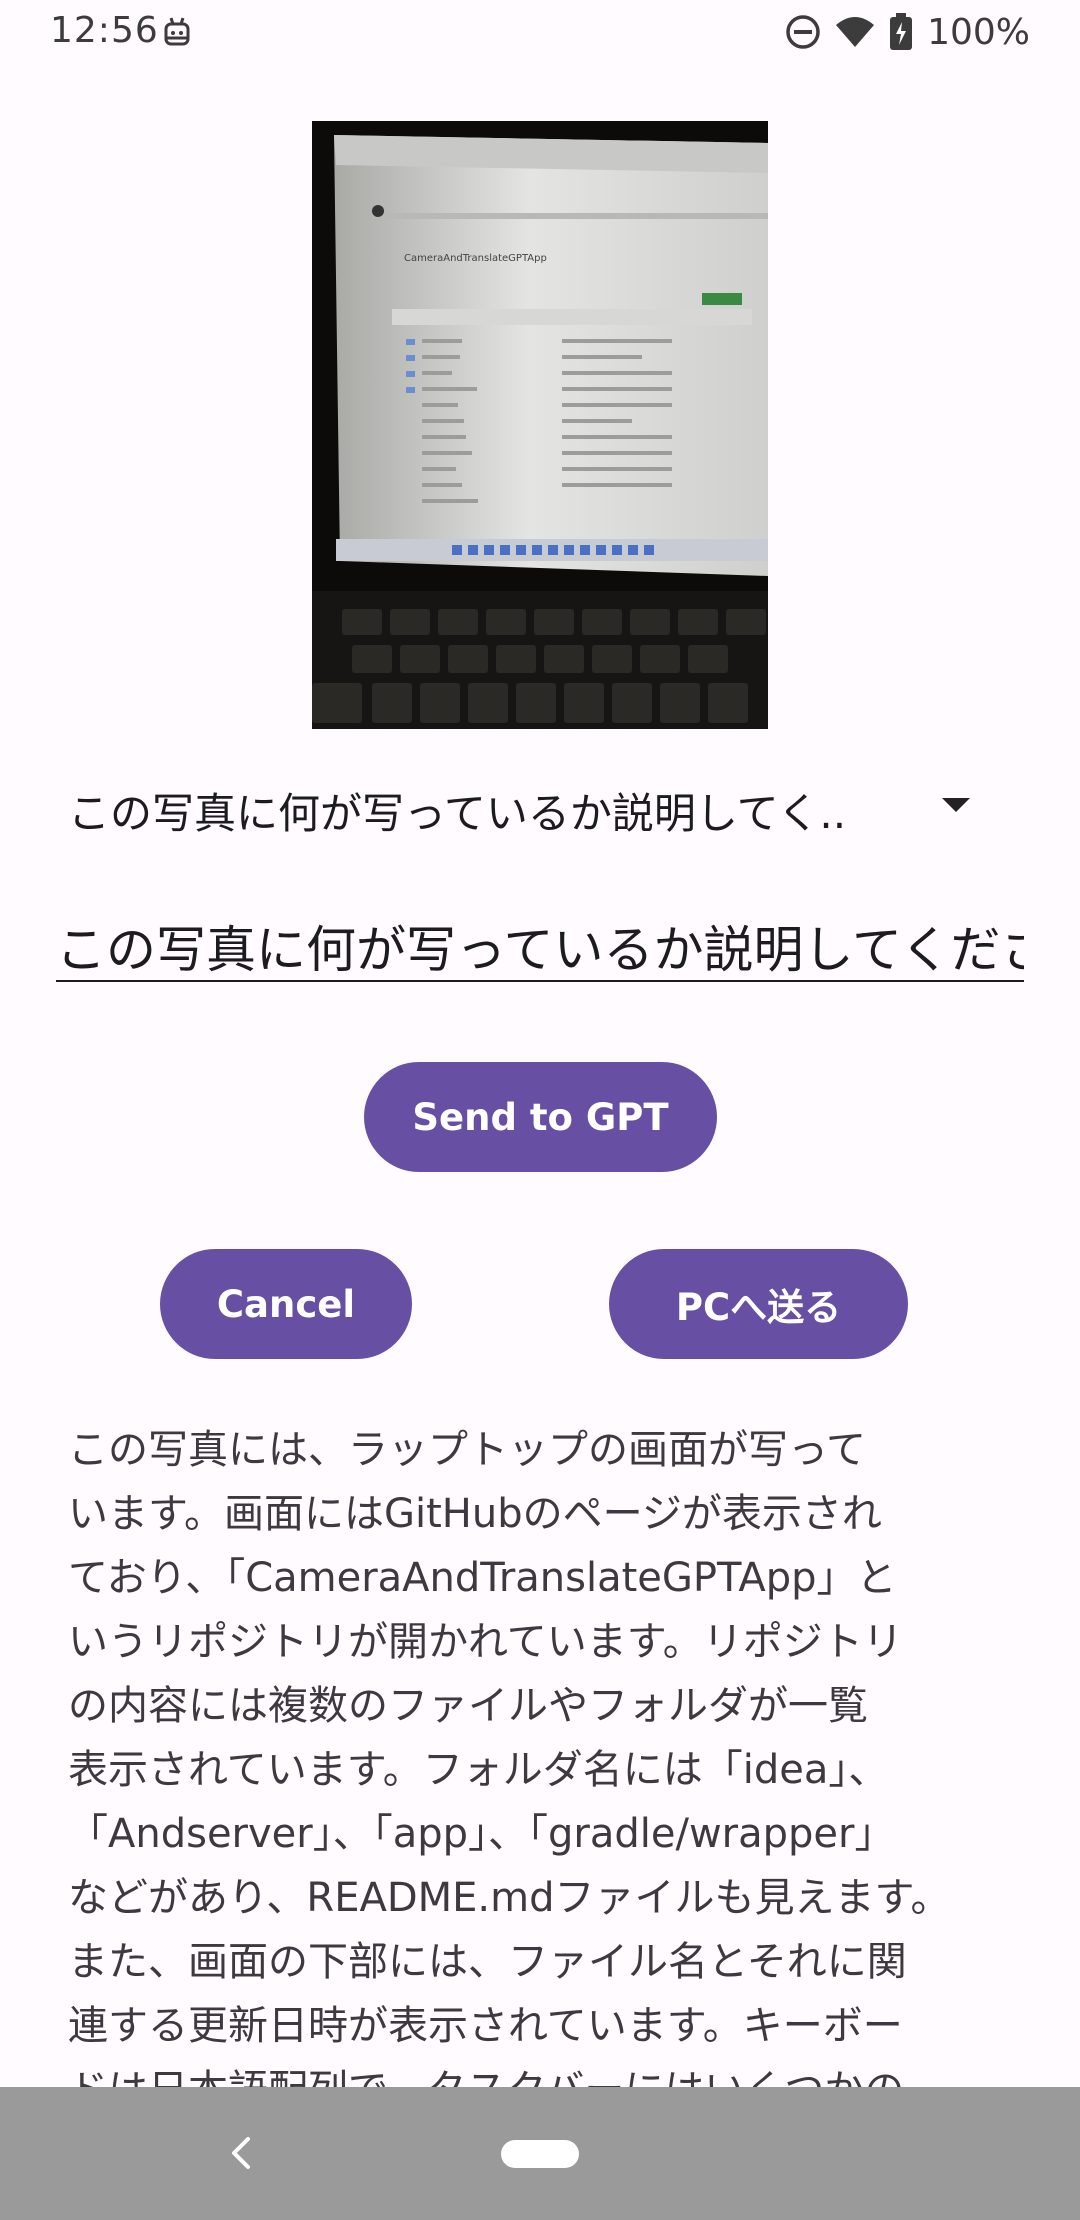 This screenshot has width=1080, height=2220. I want to click on send-to-pc-button: PCへ送る, so click(758, 1304).